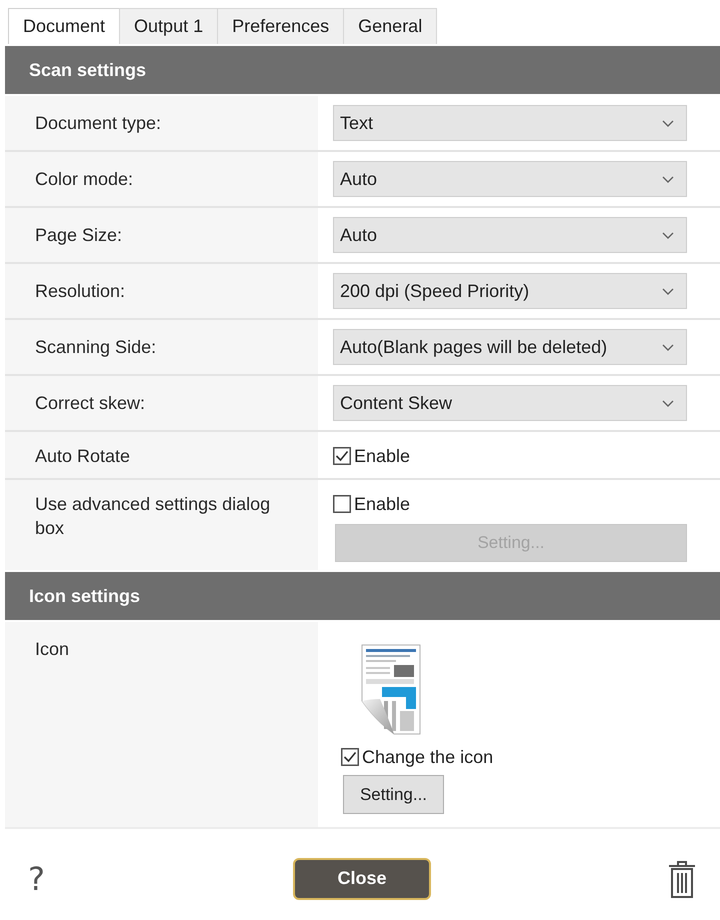 The height and width of the screenshot is (920, 720). I want to click on dropdown: Text, so click(510, 123).